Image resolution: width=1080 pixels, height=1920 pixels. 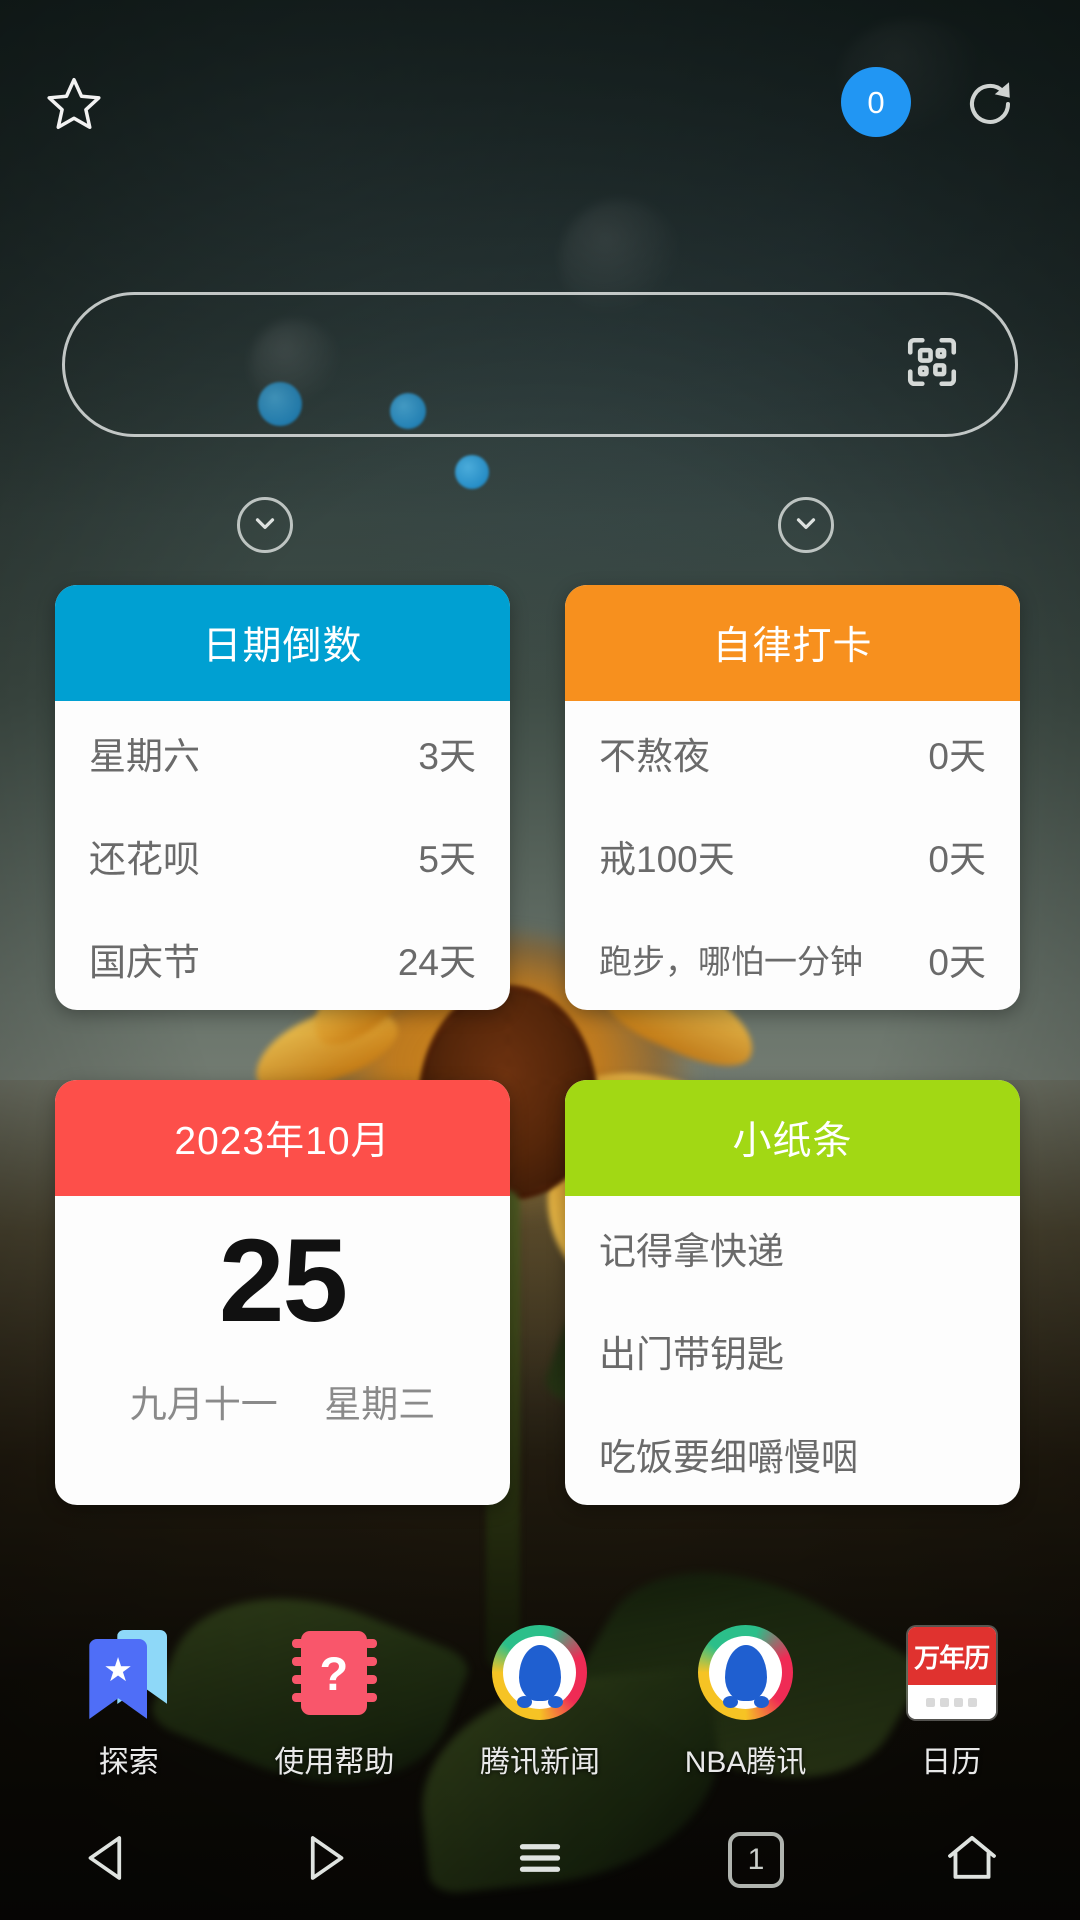 I want to click on app-help: ? 使用帮助, so click(x=335, y=1703).